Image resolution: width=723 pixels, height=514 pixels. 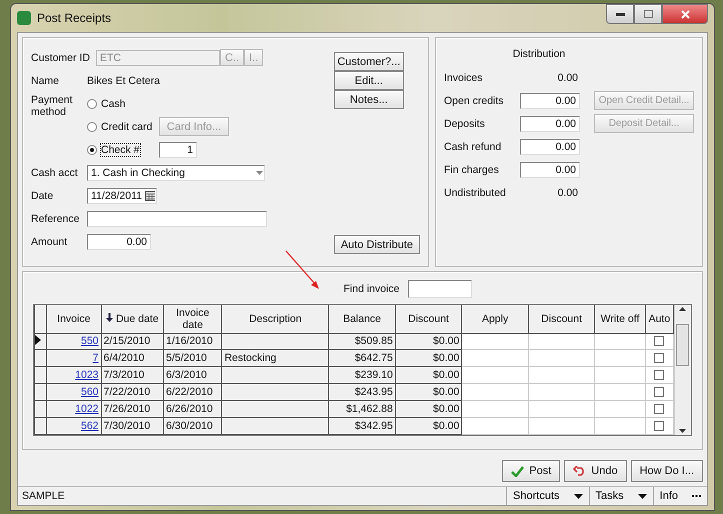 I want to click on field-label: Amount, so click(x=49, y=242).